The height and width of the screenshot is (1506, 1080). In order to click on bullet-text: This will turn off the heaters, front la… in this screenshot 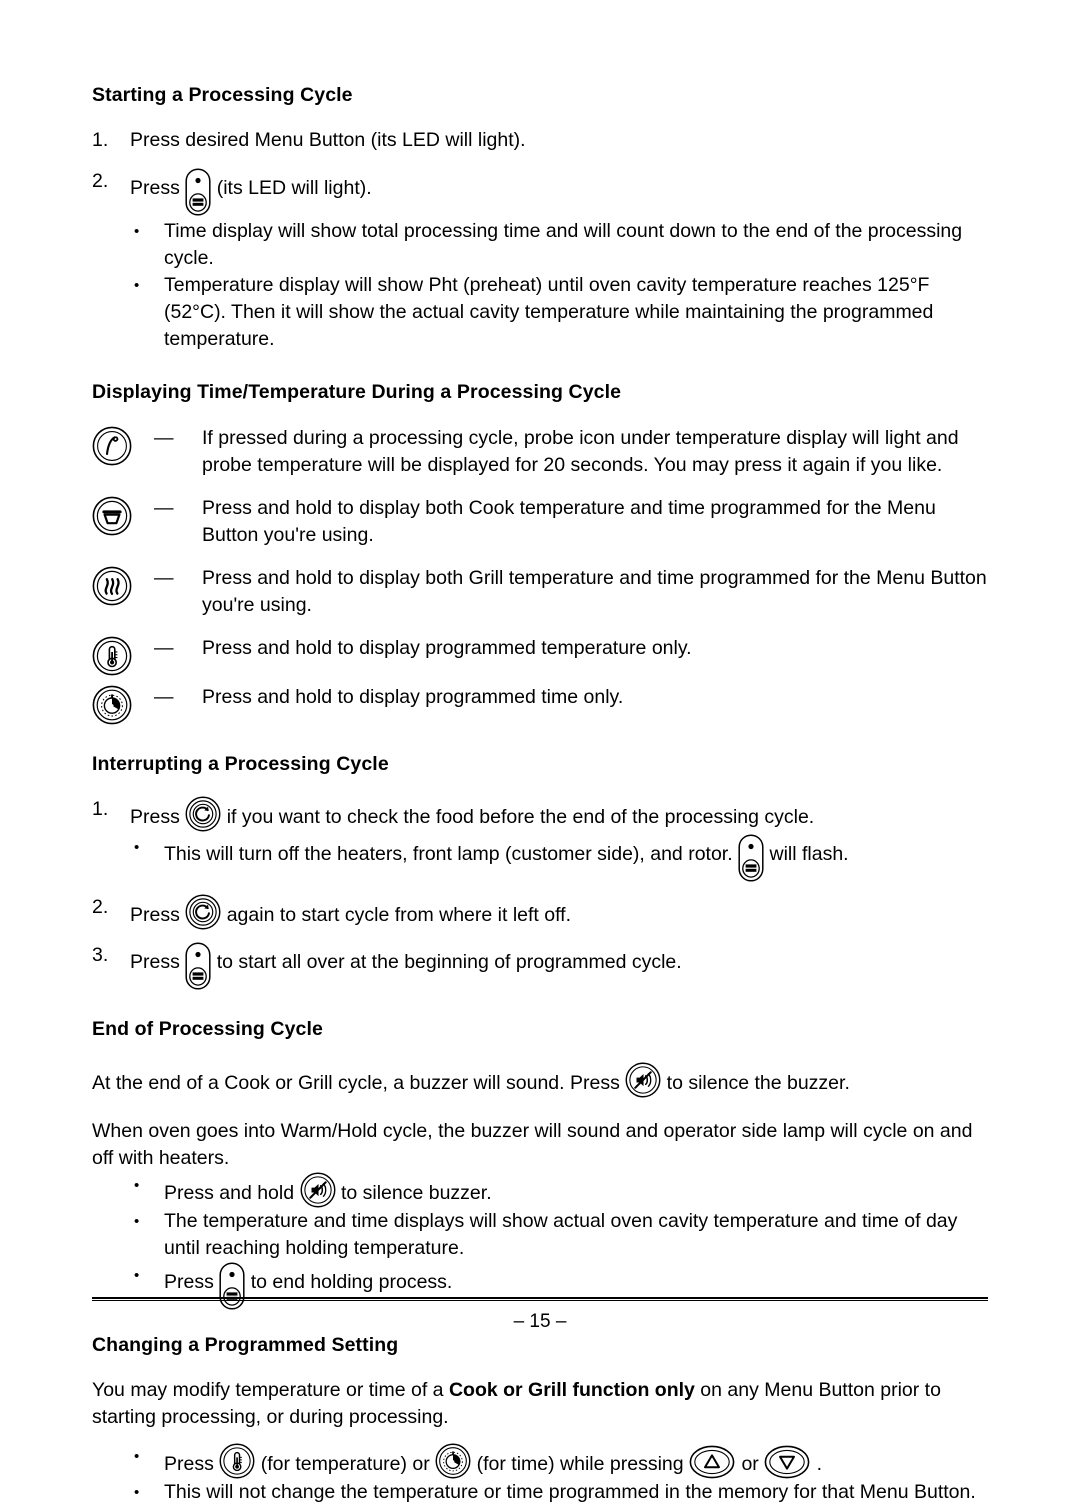, I will do `click(578, 858)`.